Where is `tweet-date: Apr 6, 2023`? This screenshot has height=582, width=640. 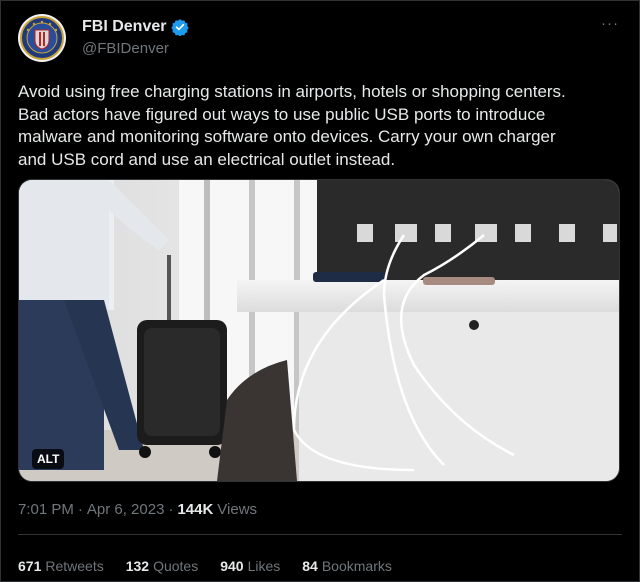
tweet-date: Apr 6, 2023 is located at coordinates (126, 509).